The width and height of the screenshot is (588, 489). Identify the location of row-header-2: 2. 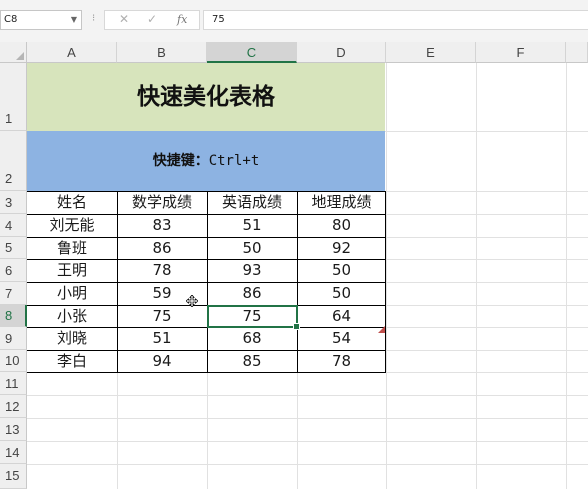
(13, 161).